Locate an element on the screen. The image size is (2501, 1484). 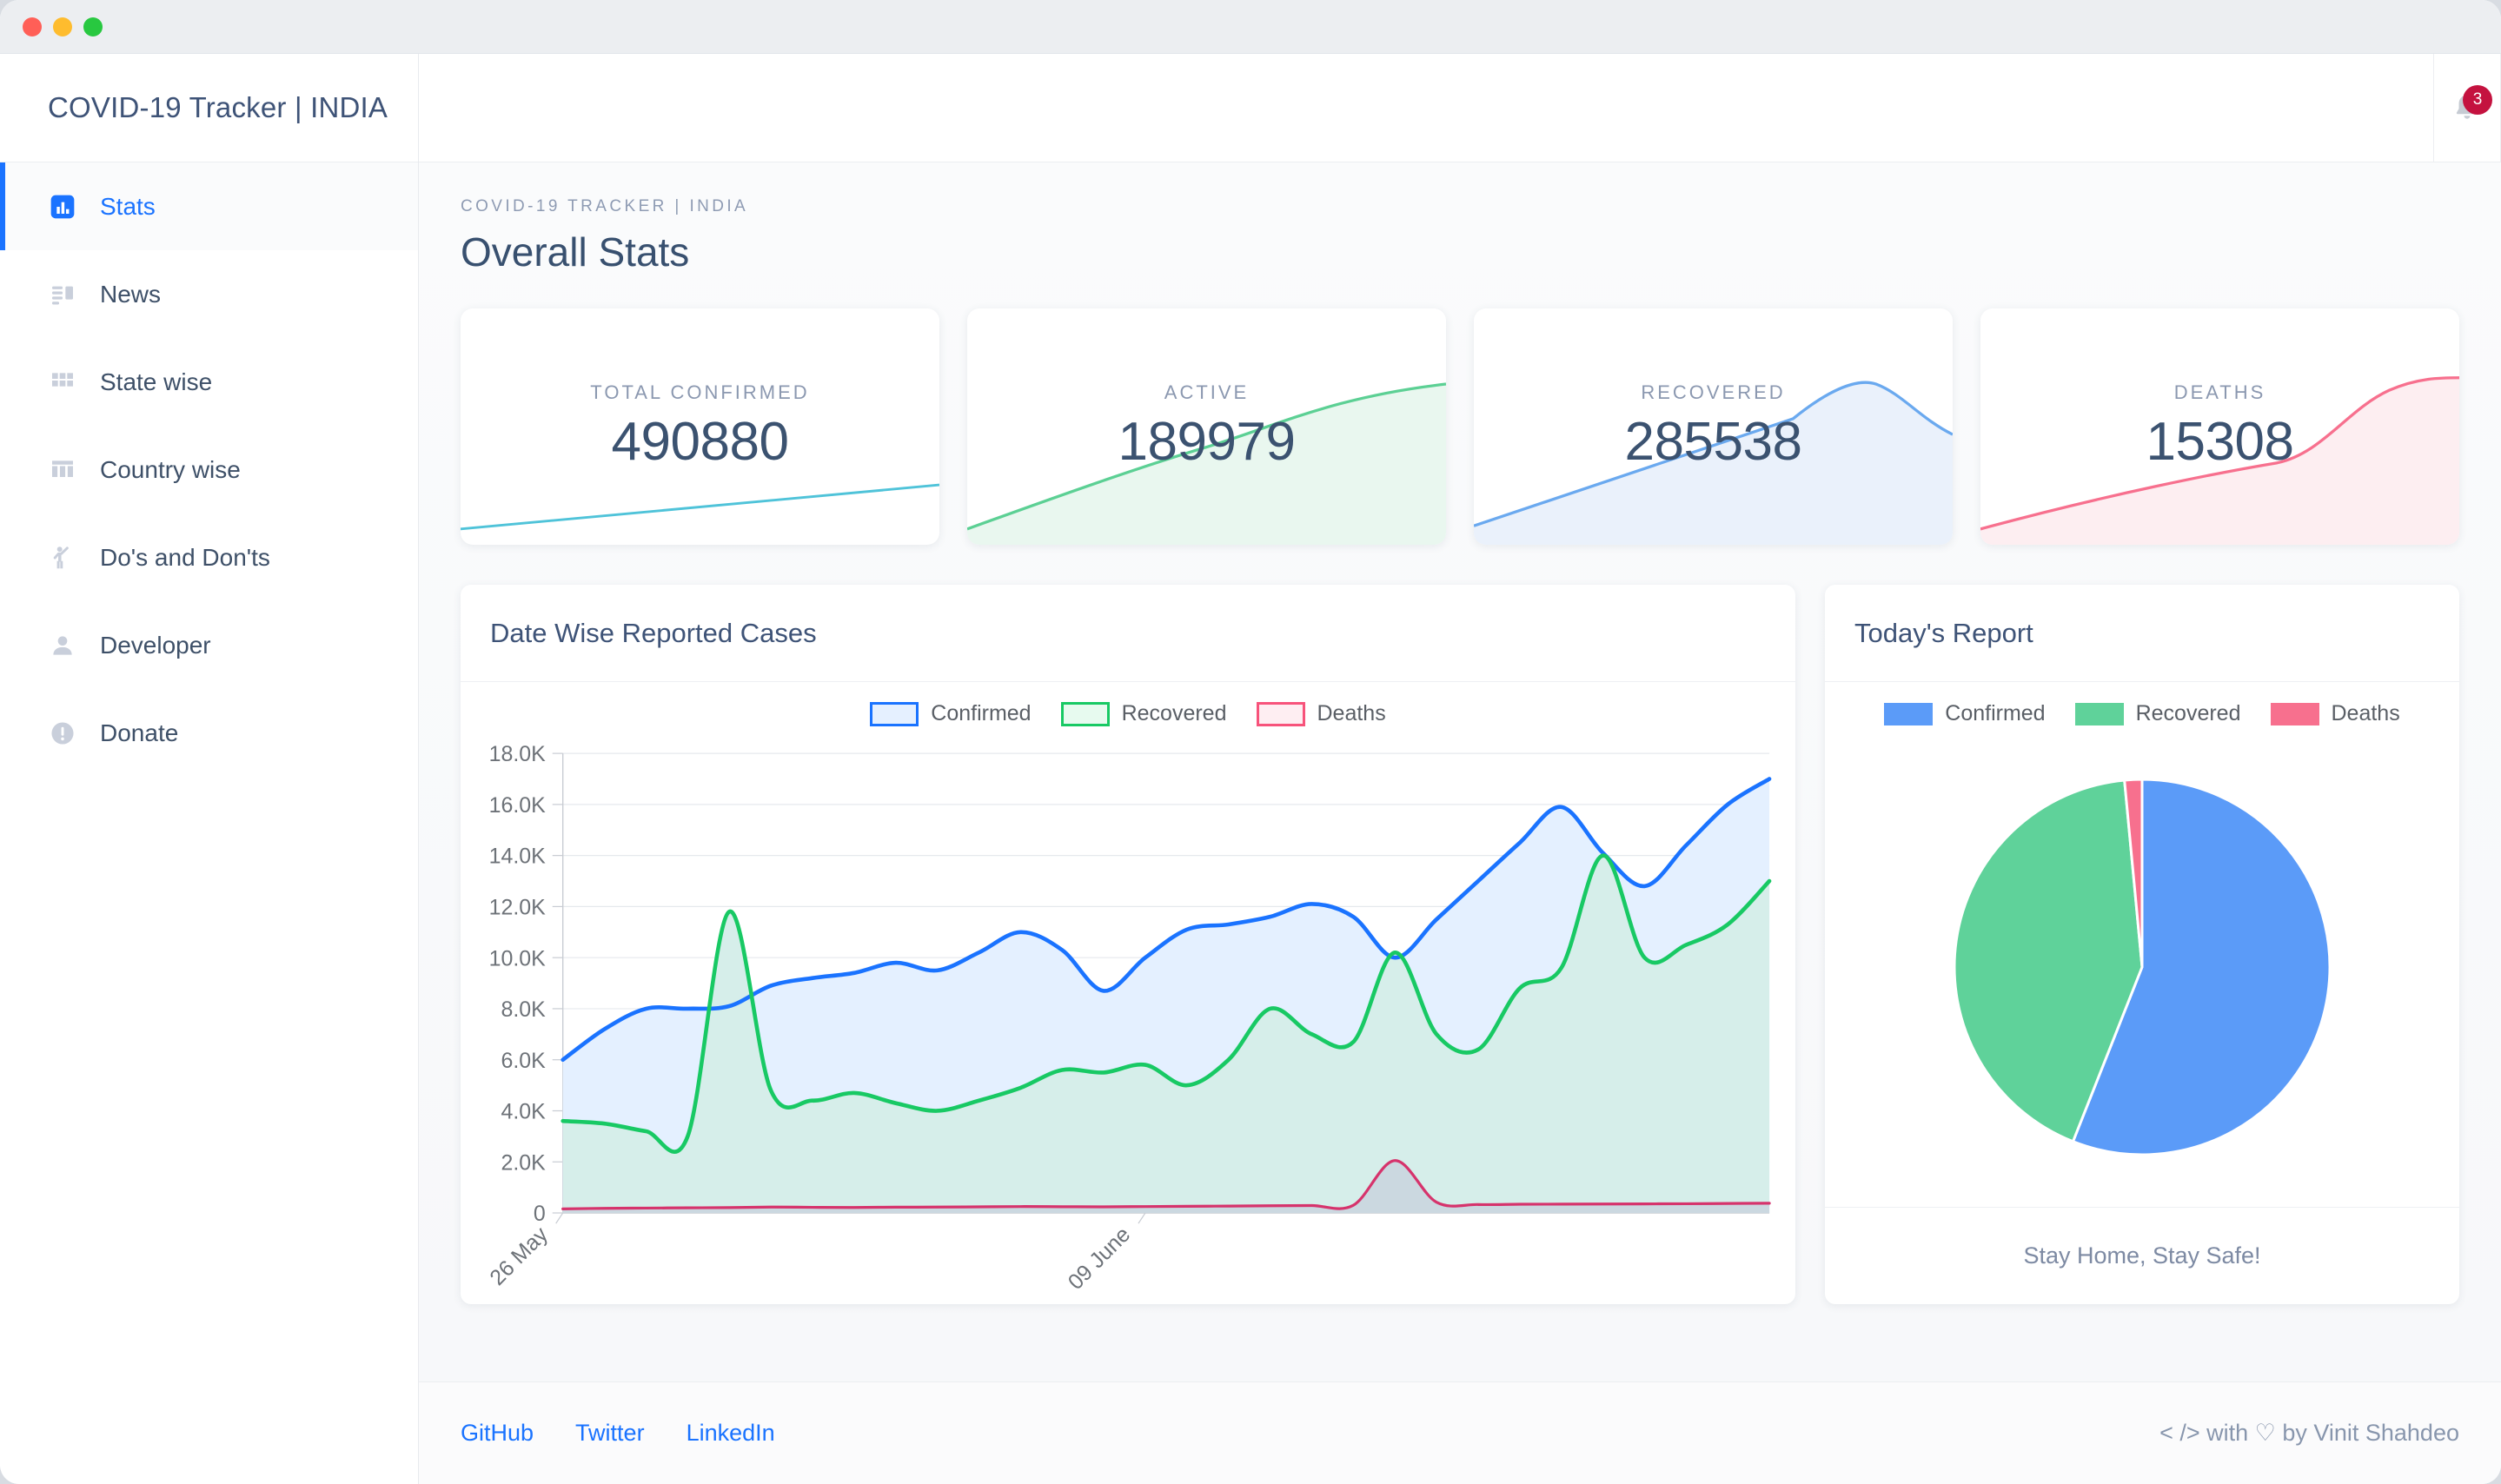
notifications-button: 3 is located at coordinates (2467, 108).